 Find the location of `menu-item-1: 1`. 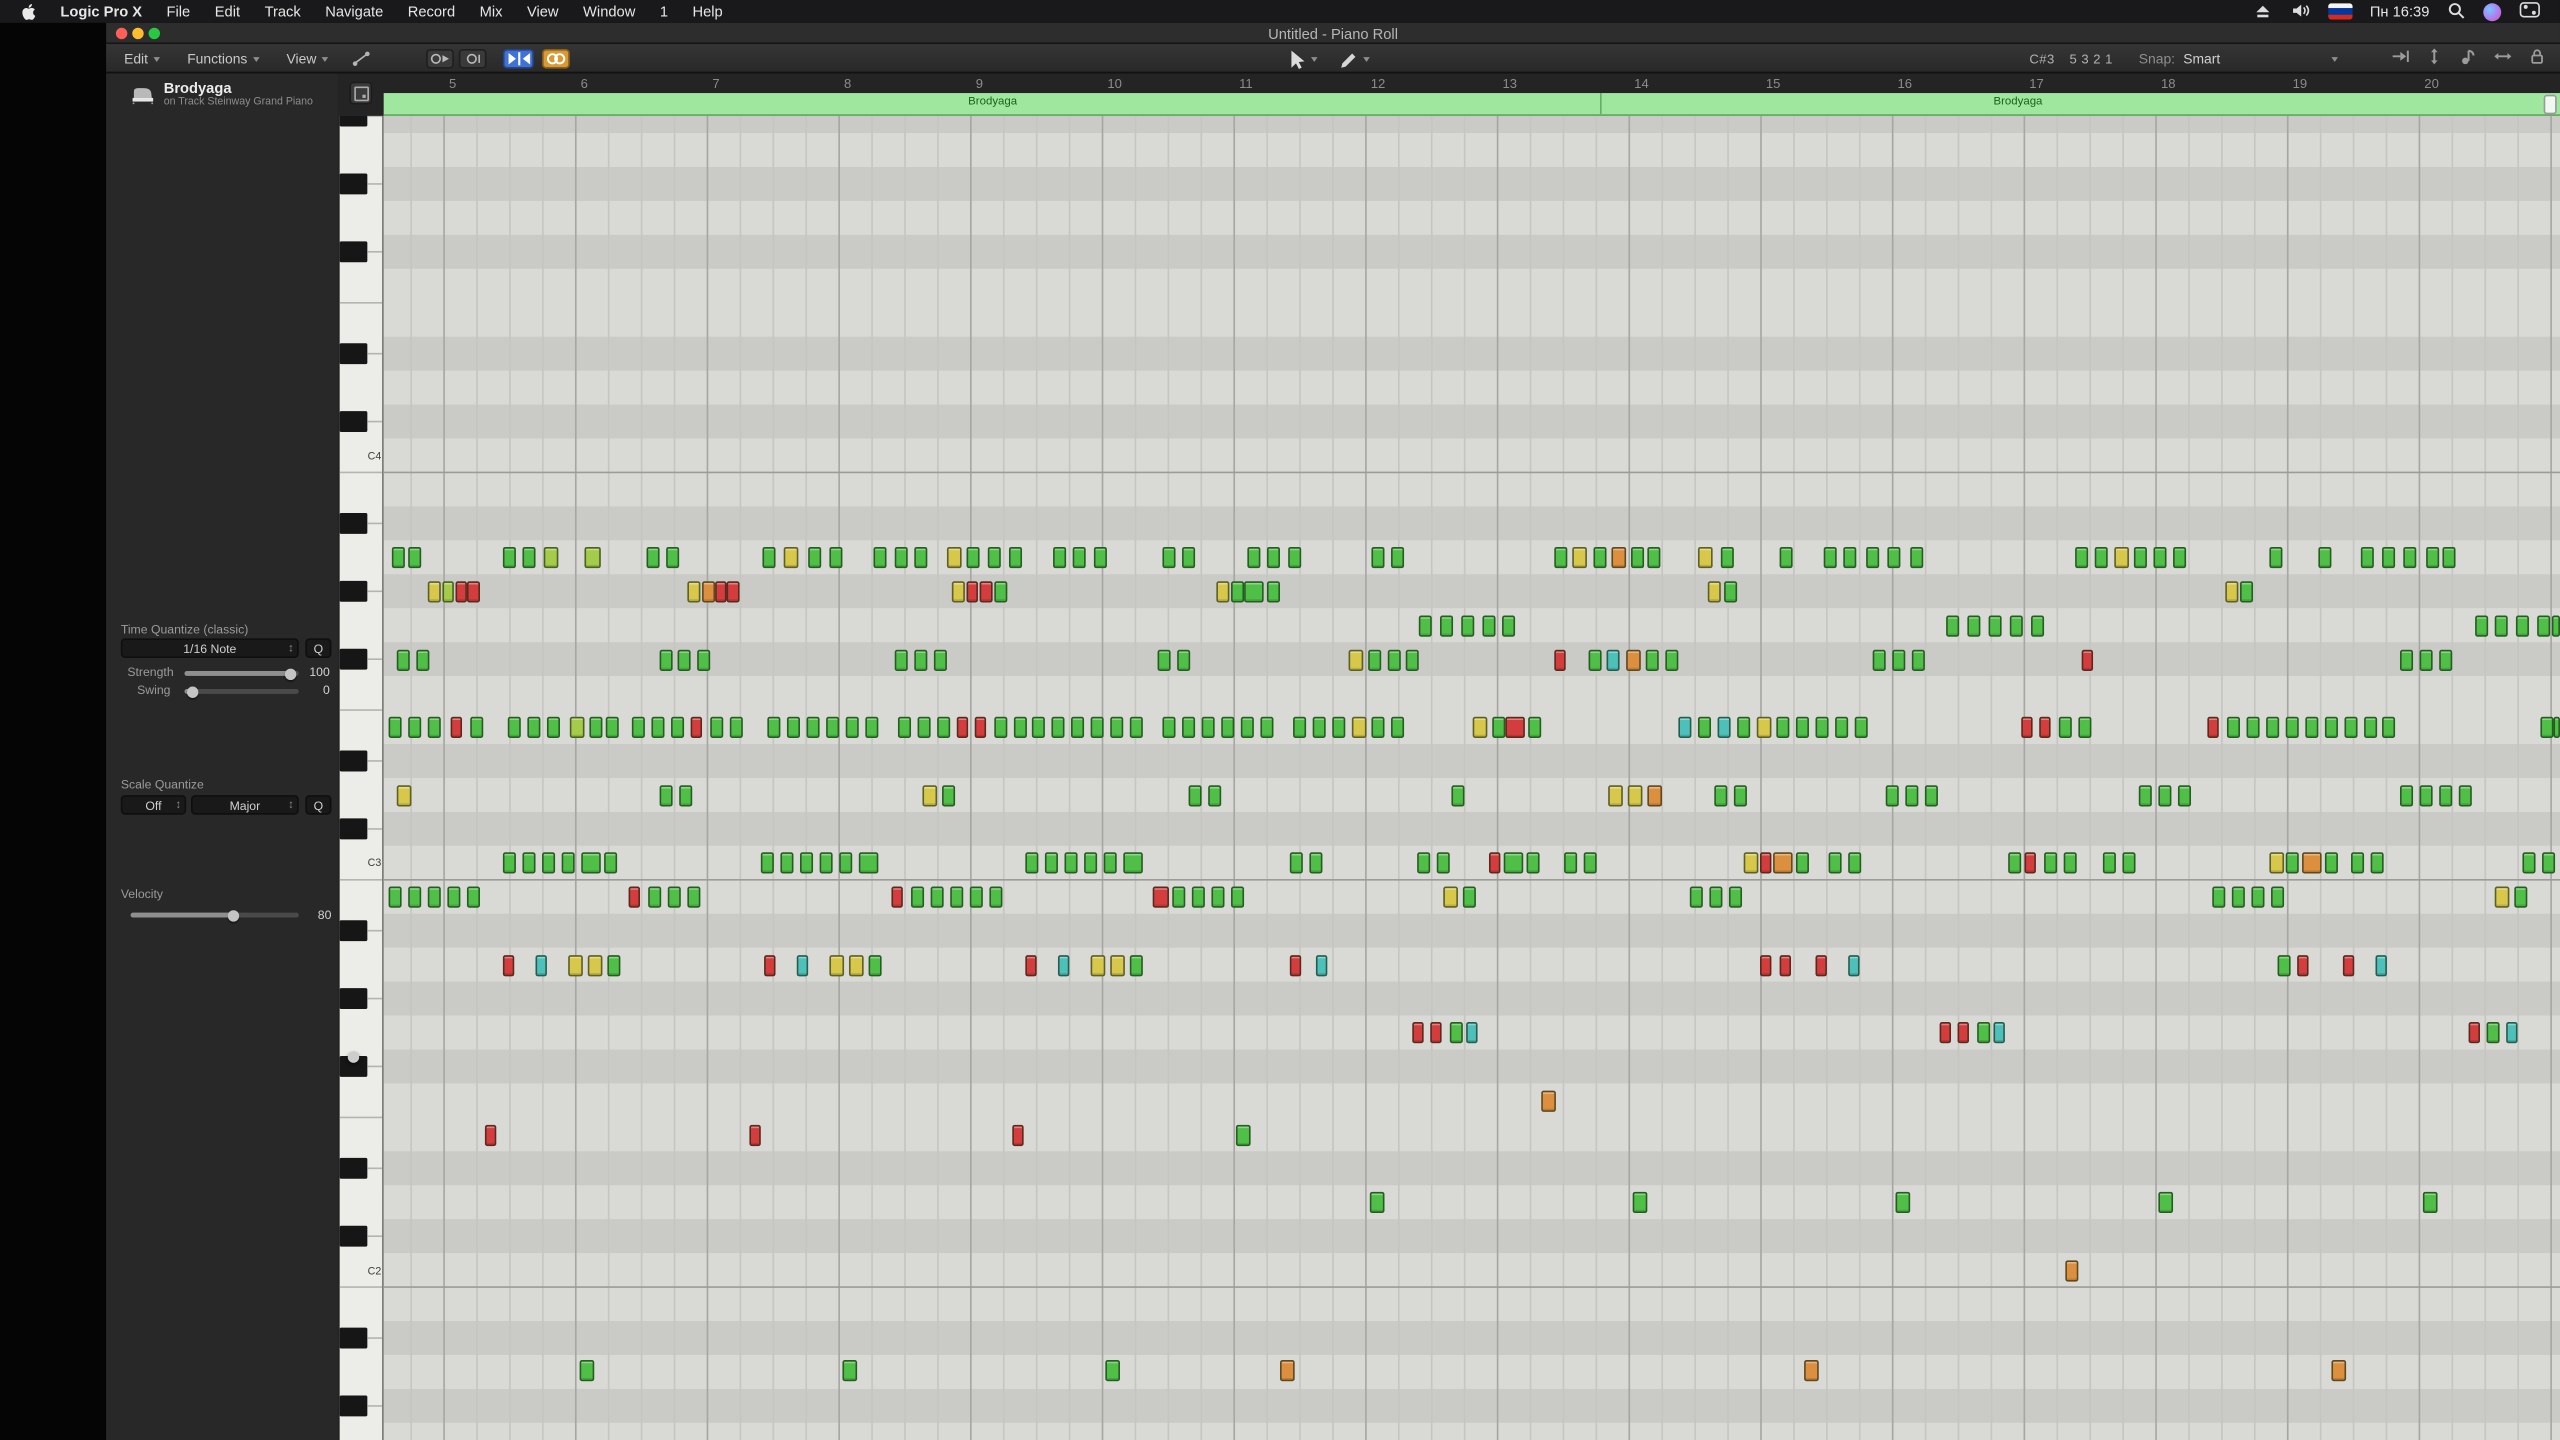

menu-item-1: 1 is located at coordinates (664, 11).